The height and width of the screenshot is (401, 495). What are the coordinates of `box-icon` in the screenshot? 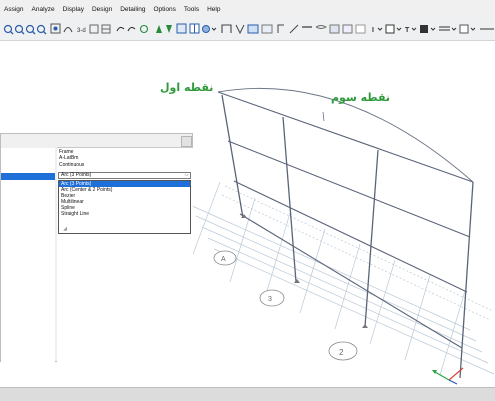 It's located at (390, 29).